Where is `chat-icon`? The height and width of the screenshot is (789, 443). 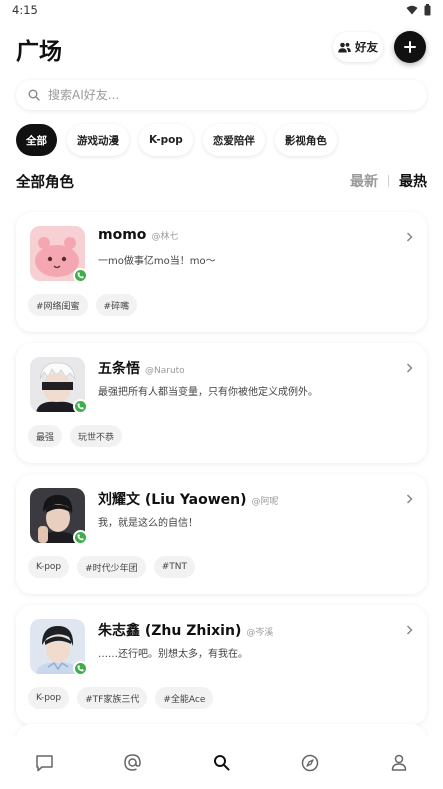 chat-icon is located at coordinates (44, 762).